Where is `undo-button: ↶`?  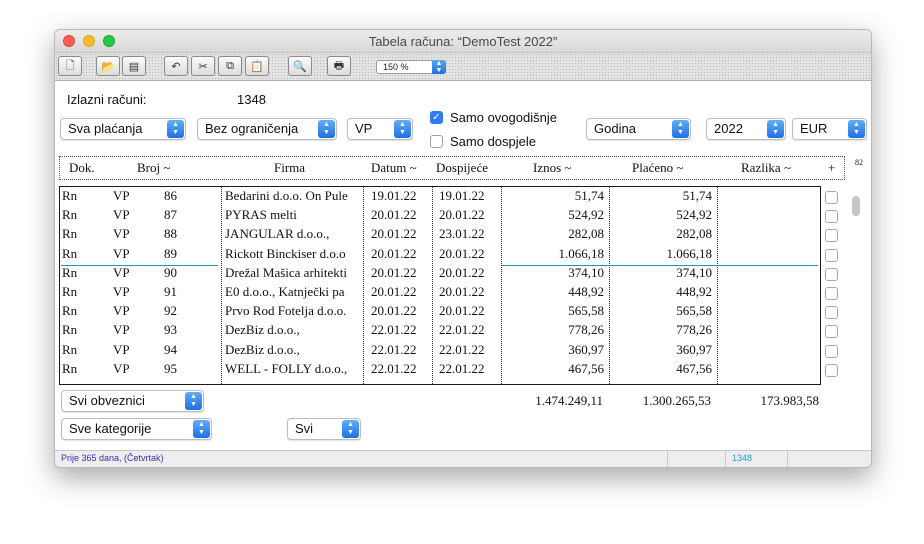 undo-button: ↶ is located at coordinates (176, 66).